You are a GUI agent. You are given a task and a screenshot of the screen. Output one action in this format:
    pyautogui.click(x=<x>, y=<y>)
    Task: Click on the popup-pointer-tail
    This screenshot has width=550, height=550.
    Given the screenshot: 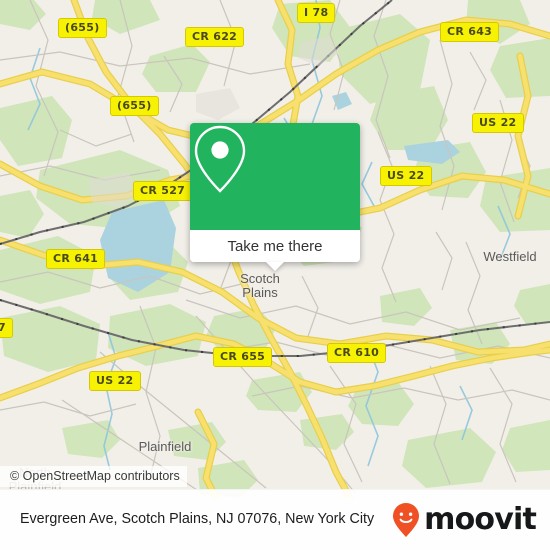 What is the action you would take?
    pyautogui.click(x=275, y=266)
    